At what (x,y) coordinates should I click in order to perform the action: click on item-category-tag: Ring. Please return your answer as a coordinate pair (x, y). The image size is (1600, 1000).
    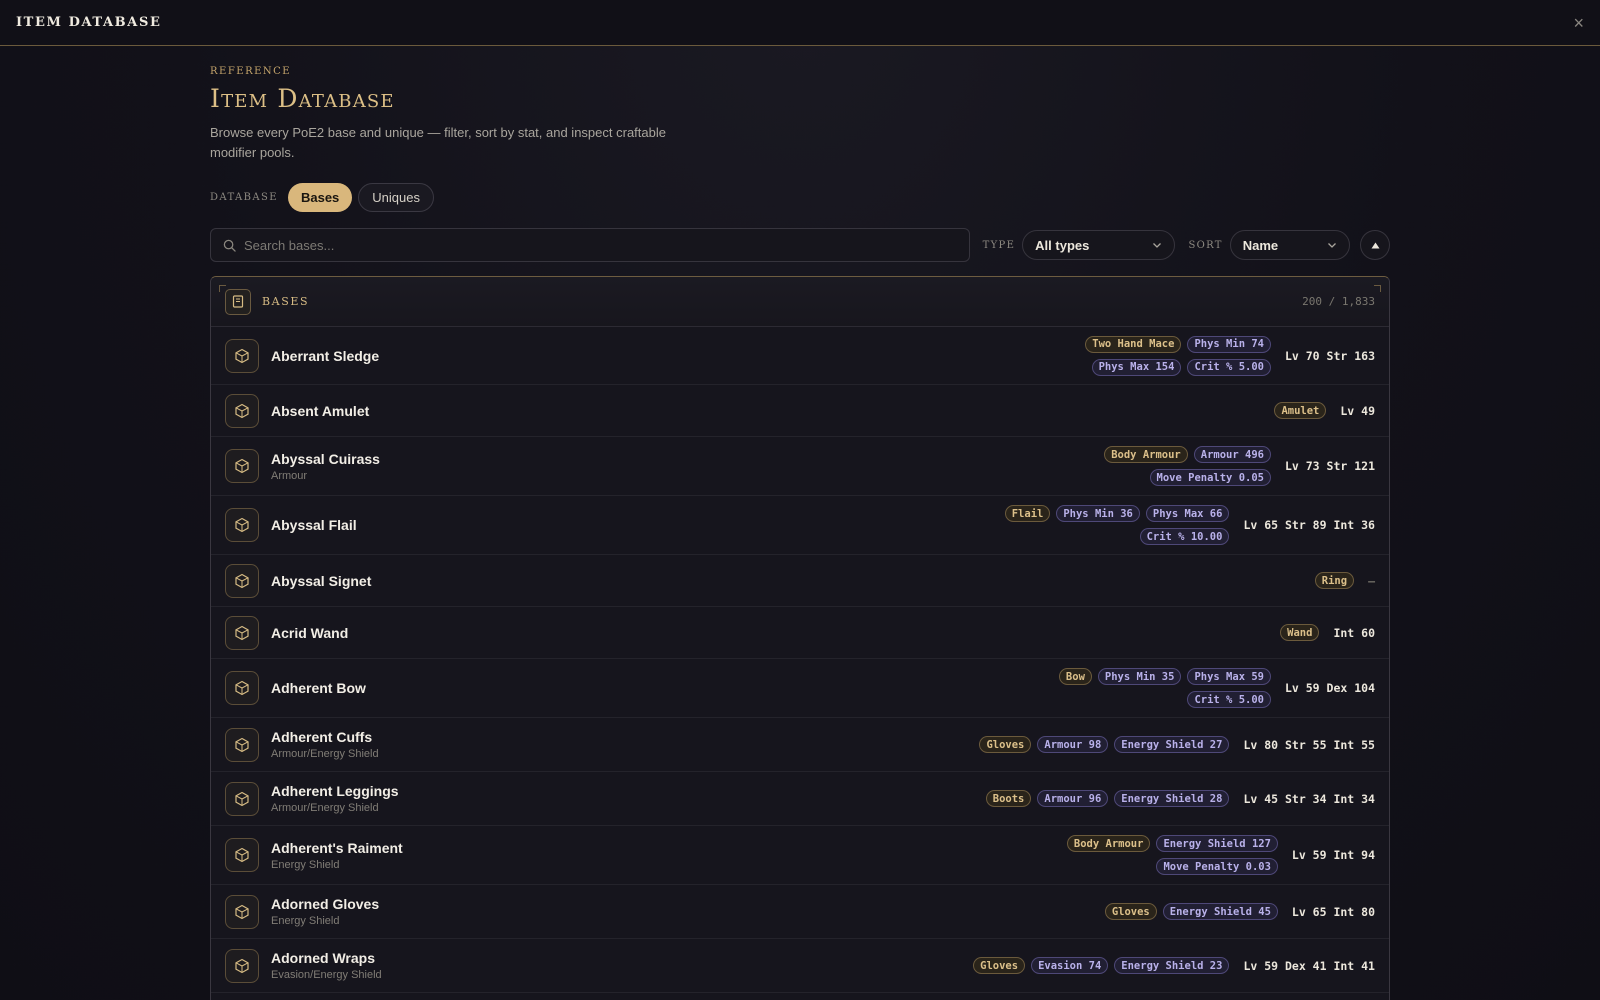
    Looking at the image, I should click on (1334, 580).